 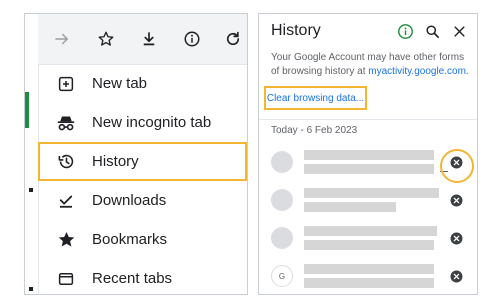 What do you see at coordinates (129, 200) in the screenshot?
I see `menu-item-label: Downloads` at bounding box center [129, 200].